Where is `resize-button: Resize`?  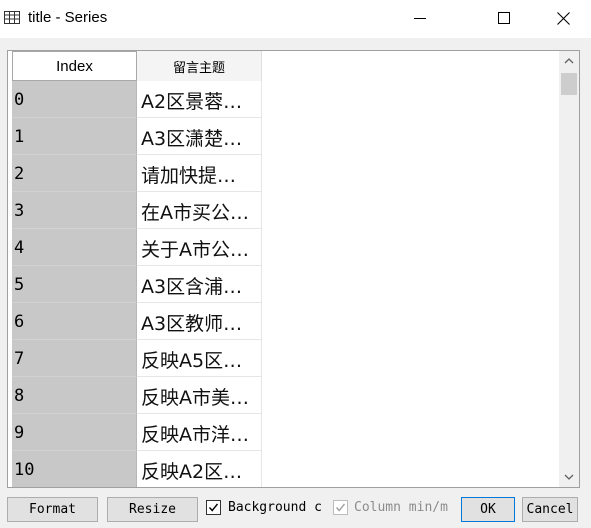
resize-button: Resize is located at coordinates (152, 509).